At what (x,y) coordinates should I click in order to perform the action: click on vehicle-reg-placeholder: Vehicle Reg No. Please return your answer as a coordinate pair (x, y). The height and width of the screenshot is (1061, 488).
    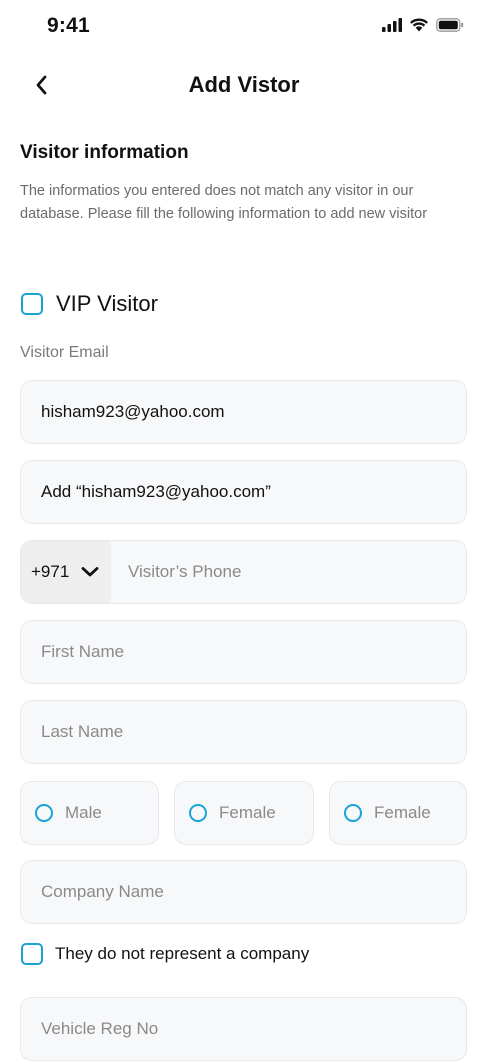
    Looking at the image, I should click on (100, 1028).